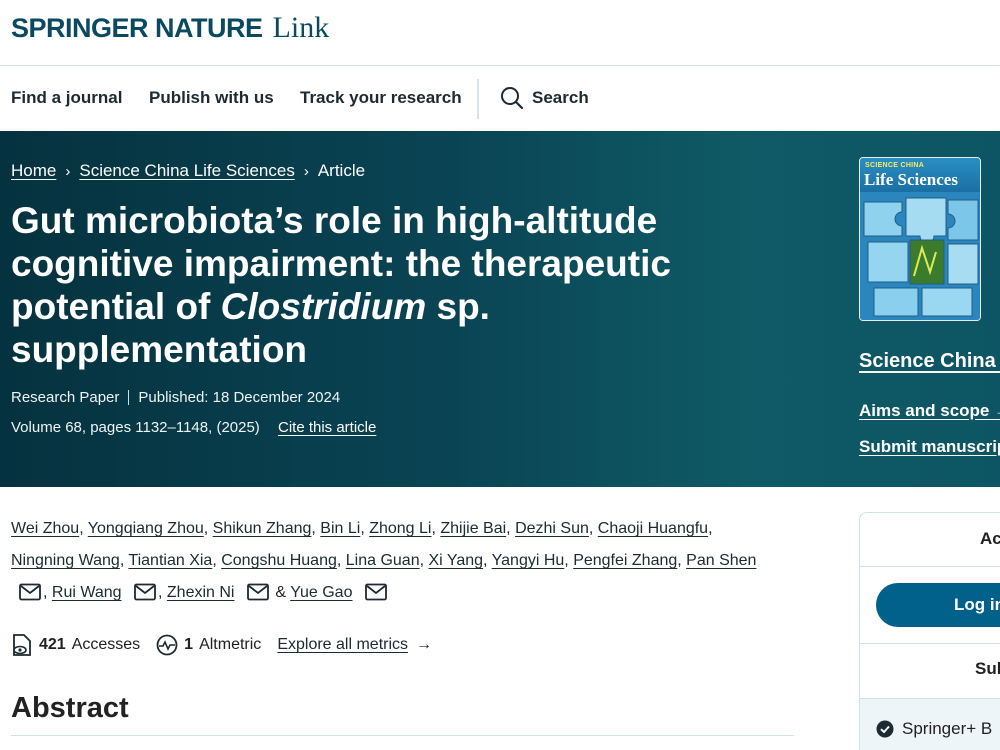 The width and height of the screenshot is (1000, 750). Describe the element at coordinates (987, 668) in the screenshot. I see `subscribe-heading: Sul` at that location.